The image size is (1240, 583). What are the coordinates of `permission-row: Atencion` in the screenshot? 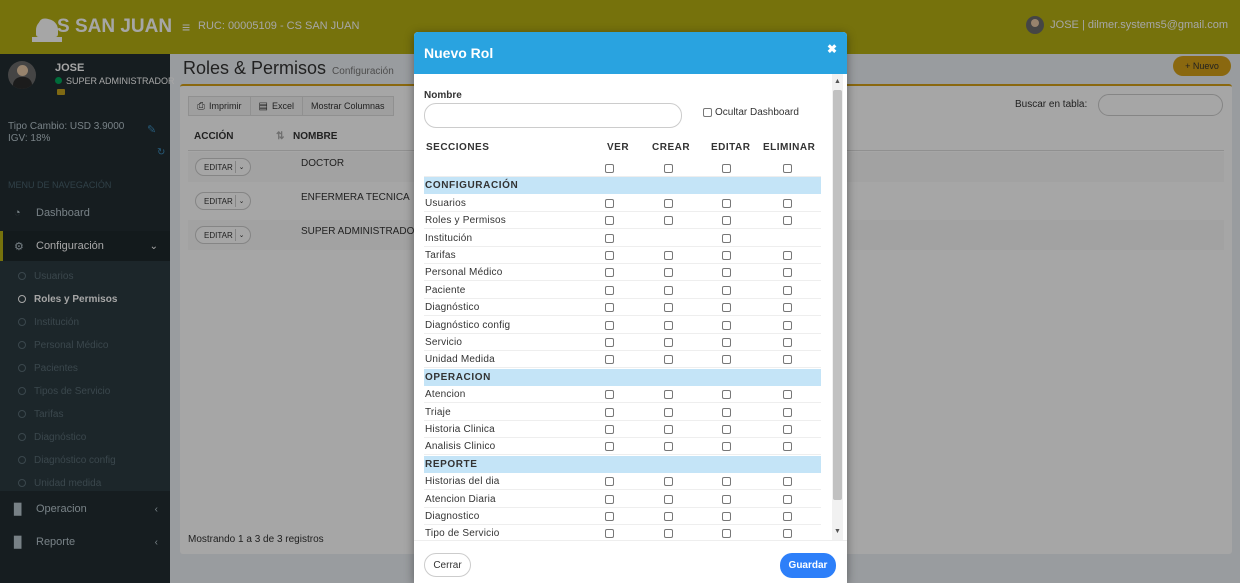 It's located at (622, 395).